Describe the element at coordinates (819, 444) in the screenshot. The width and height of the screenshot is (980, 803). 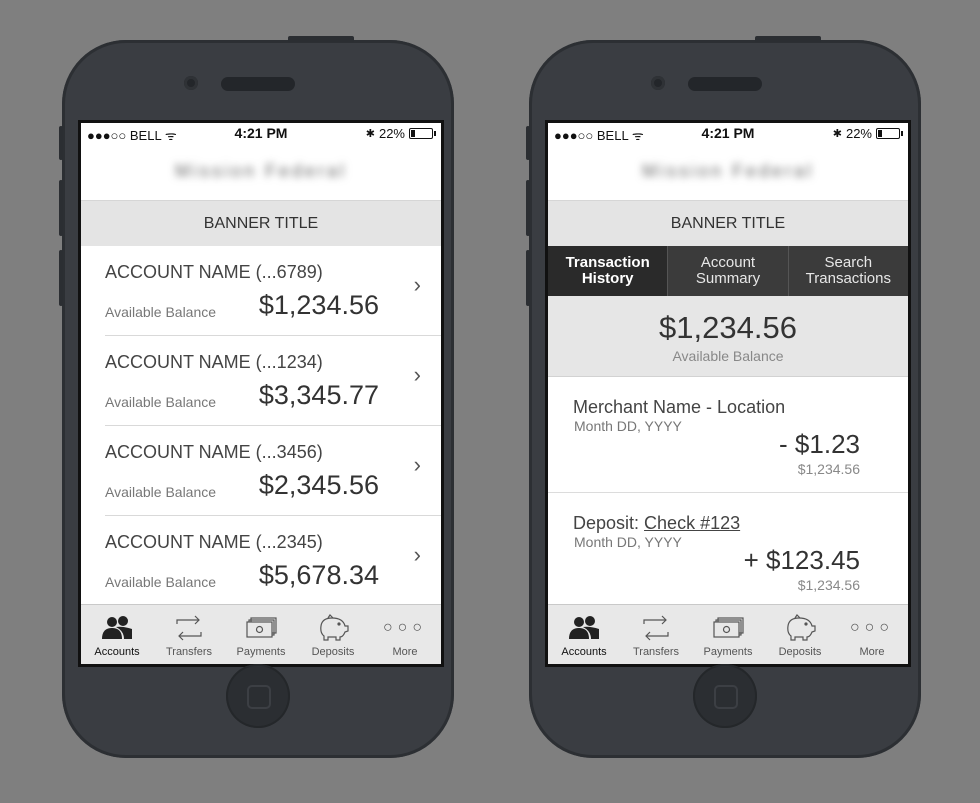
I see `transaction-amount: - $1.23` at that location.